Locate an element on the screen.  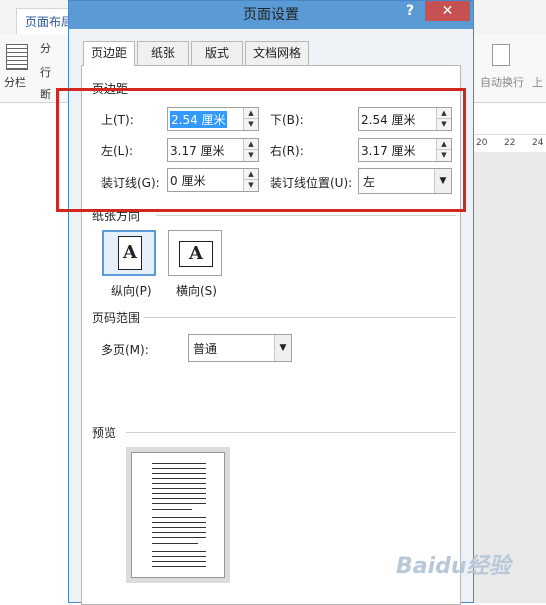
tab-document-grid: 文档网格 is located at coordinates (277, 53).